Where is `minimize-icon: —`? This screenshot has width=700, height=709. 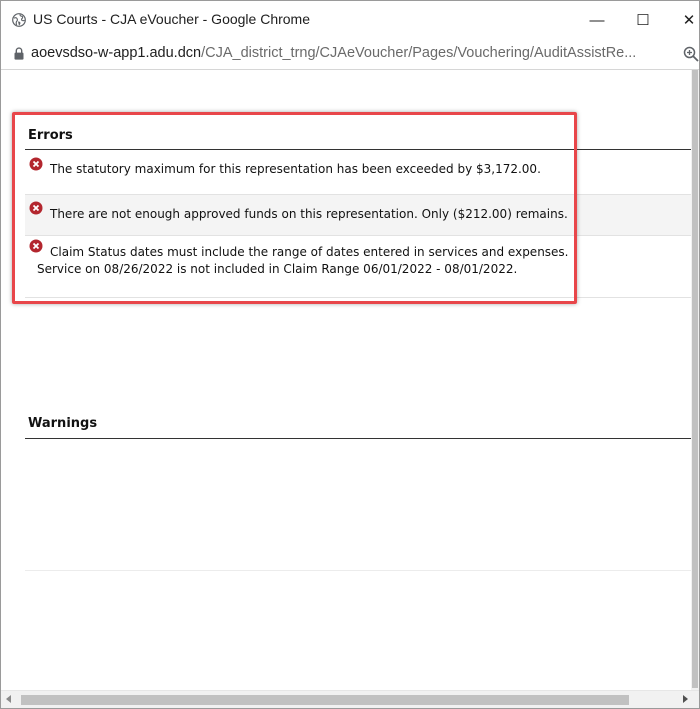 minimize-icon: — is located at coordinates (597, 20).